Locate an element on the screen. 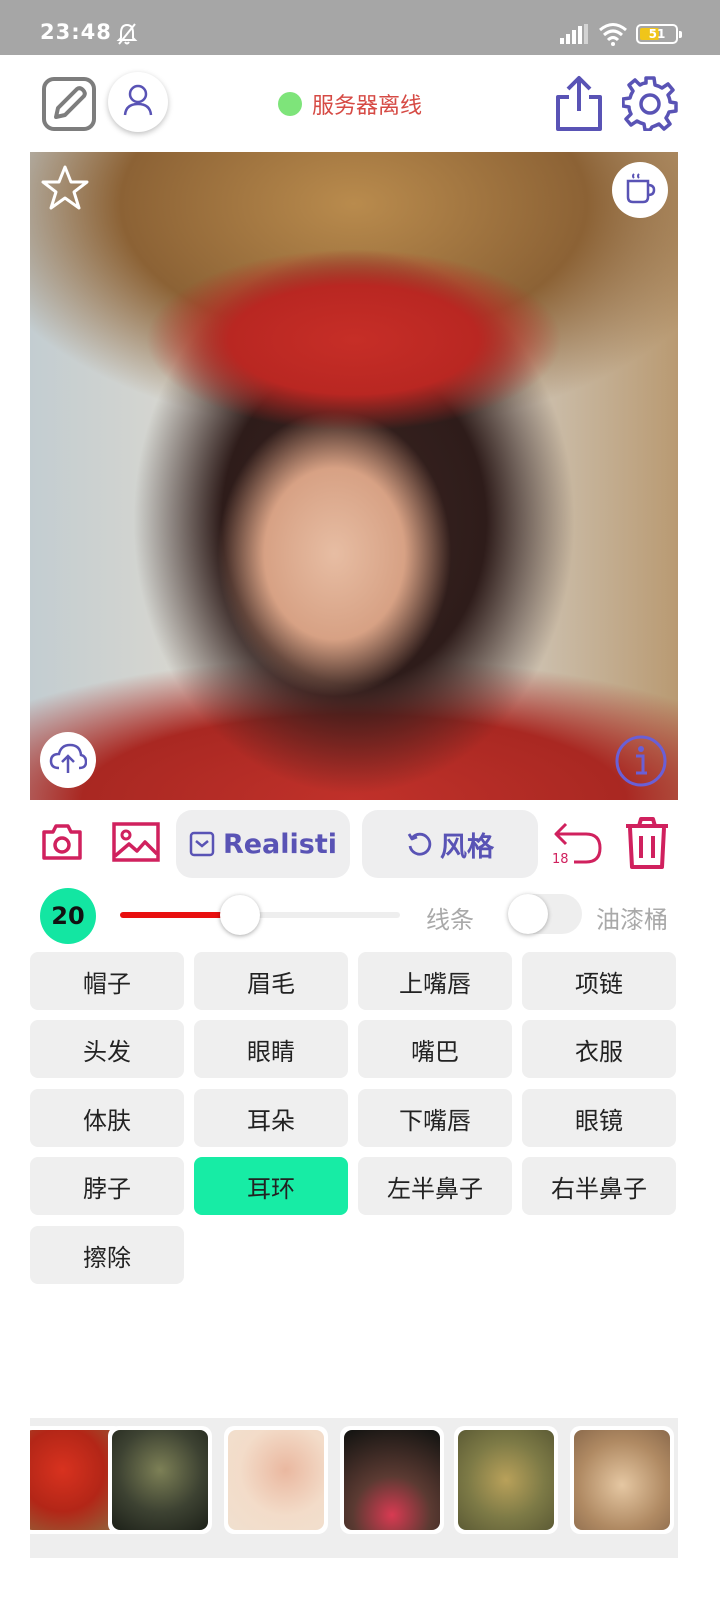  edit-button is located at coordinates (69, 104).